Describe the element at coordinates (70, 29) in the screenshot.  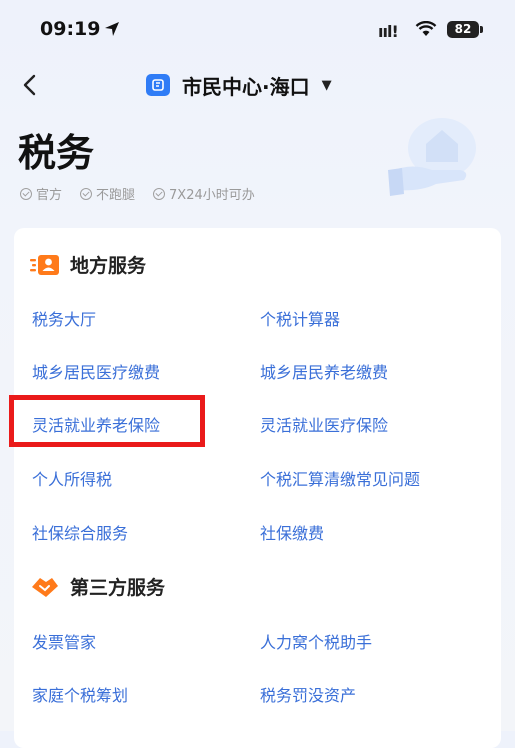
I see `status-time: 09:19` at that location.